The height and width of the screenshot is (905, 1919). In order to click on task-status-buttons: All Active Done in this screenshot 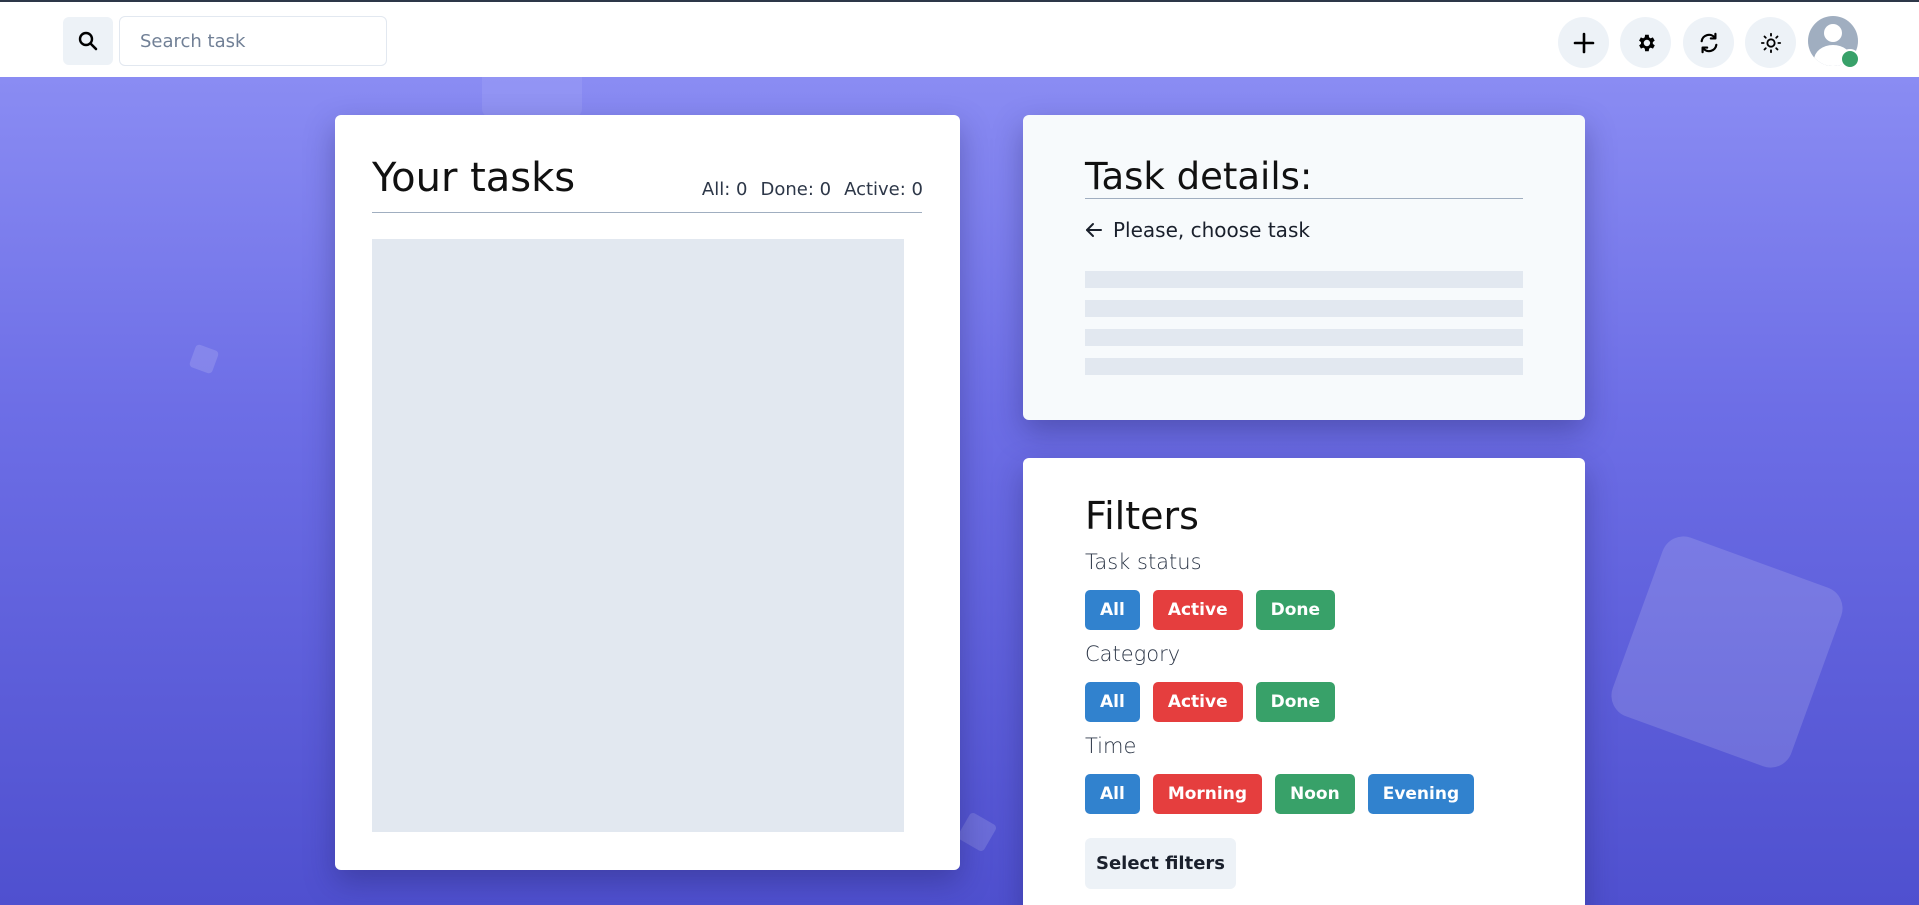, I will do `click(1210, 610)`.